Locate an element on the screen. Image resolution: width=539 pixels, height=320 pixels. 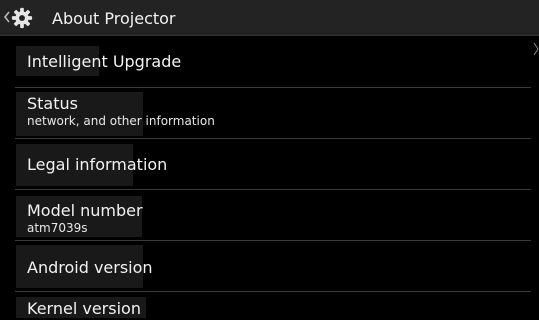
chevron-left-icon is located at coordinates (7, 17).